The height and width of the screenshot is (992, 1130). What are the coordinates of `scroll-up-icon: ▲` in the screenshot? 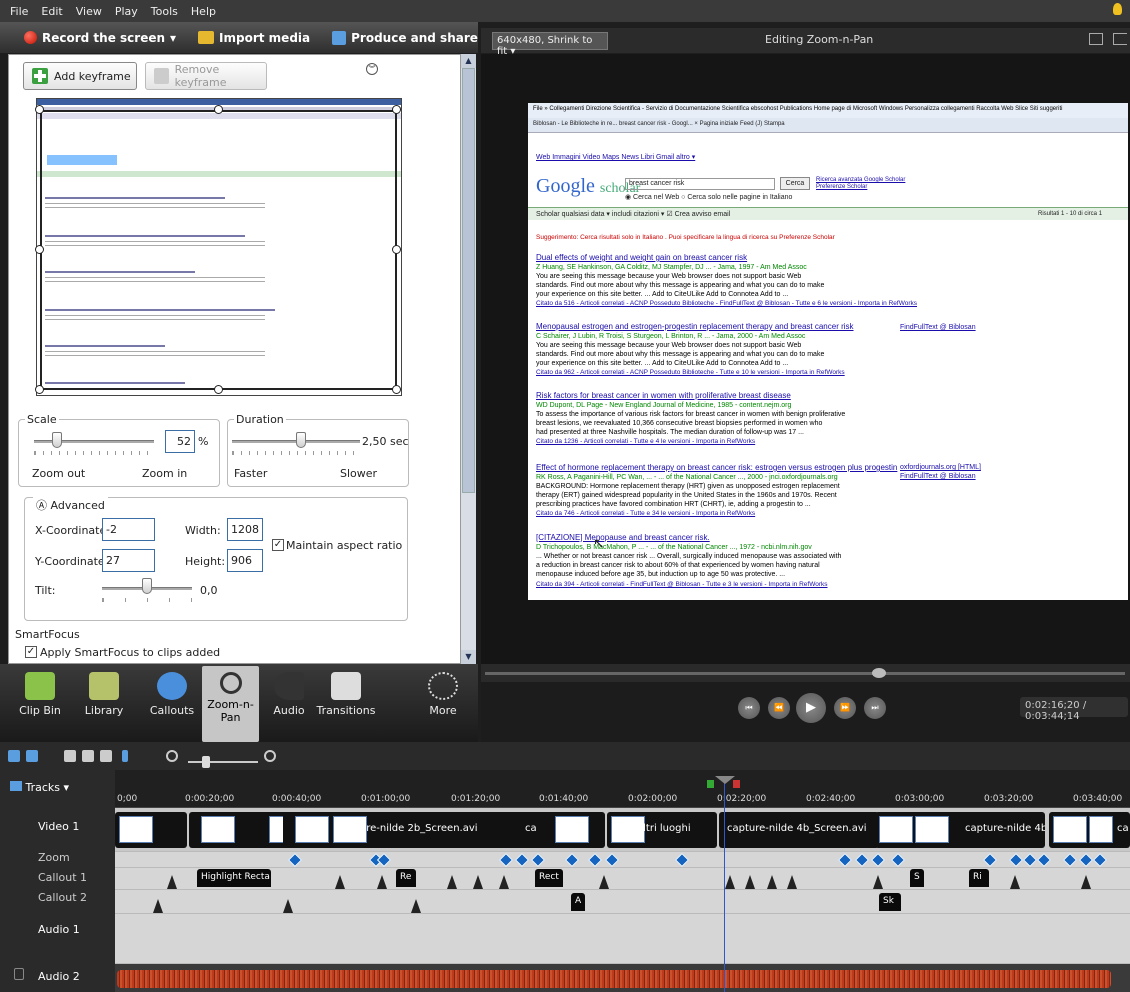 It's located at (468, 61).